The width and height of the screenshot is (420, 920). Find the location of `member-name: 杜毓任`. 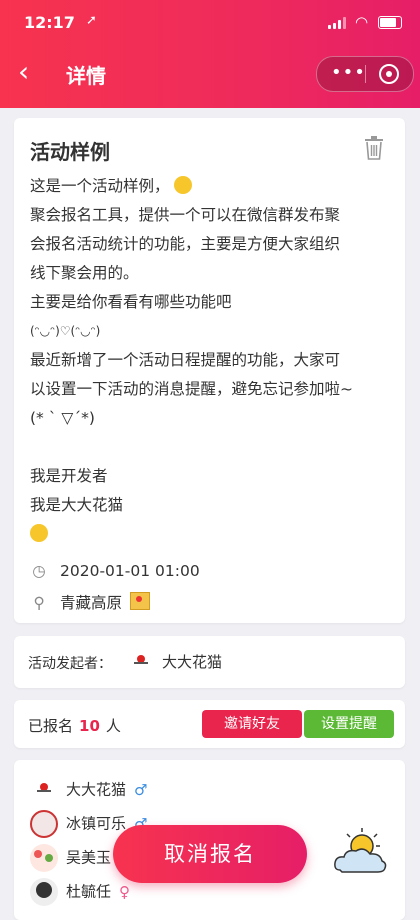

member-name: 杜毓任 is located at coordinates (89, 891).